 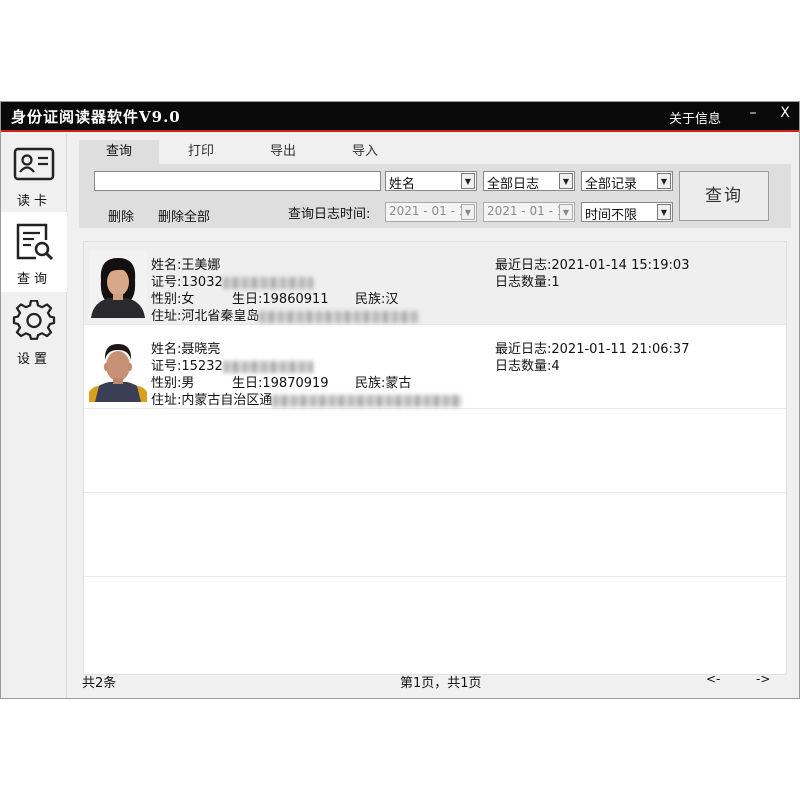 What do you see at coordinates (201, 152) in the screenshot?
I see `tab-print: 打印` at bounding box center [201, 152].